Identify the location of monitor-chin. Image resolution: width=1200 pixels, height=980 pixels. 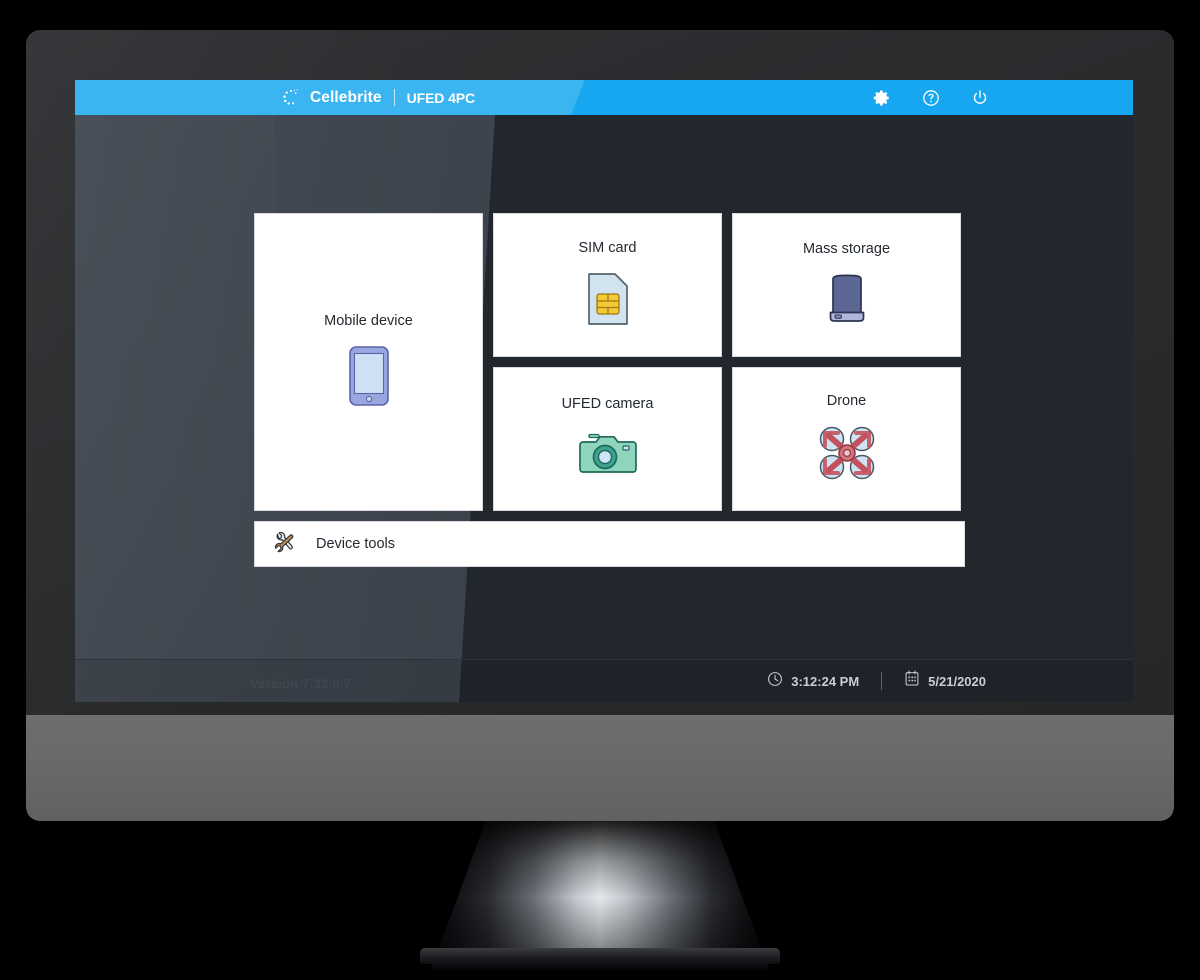
(600, 768).